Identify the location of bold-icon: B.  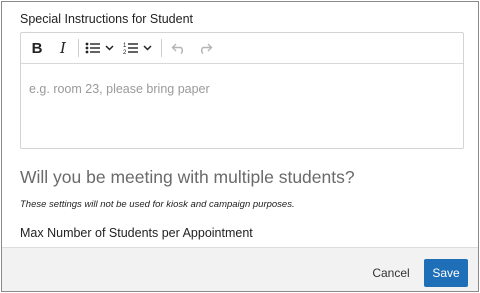
(37, 48).